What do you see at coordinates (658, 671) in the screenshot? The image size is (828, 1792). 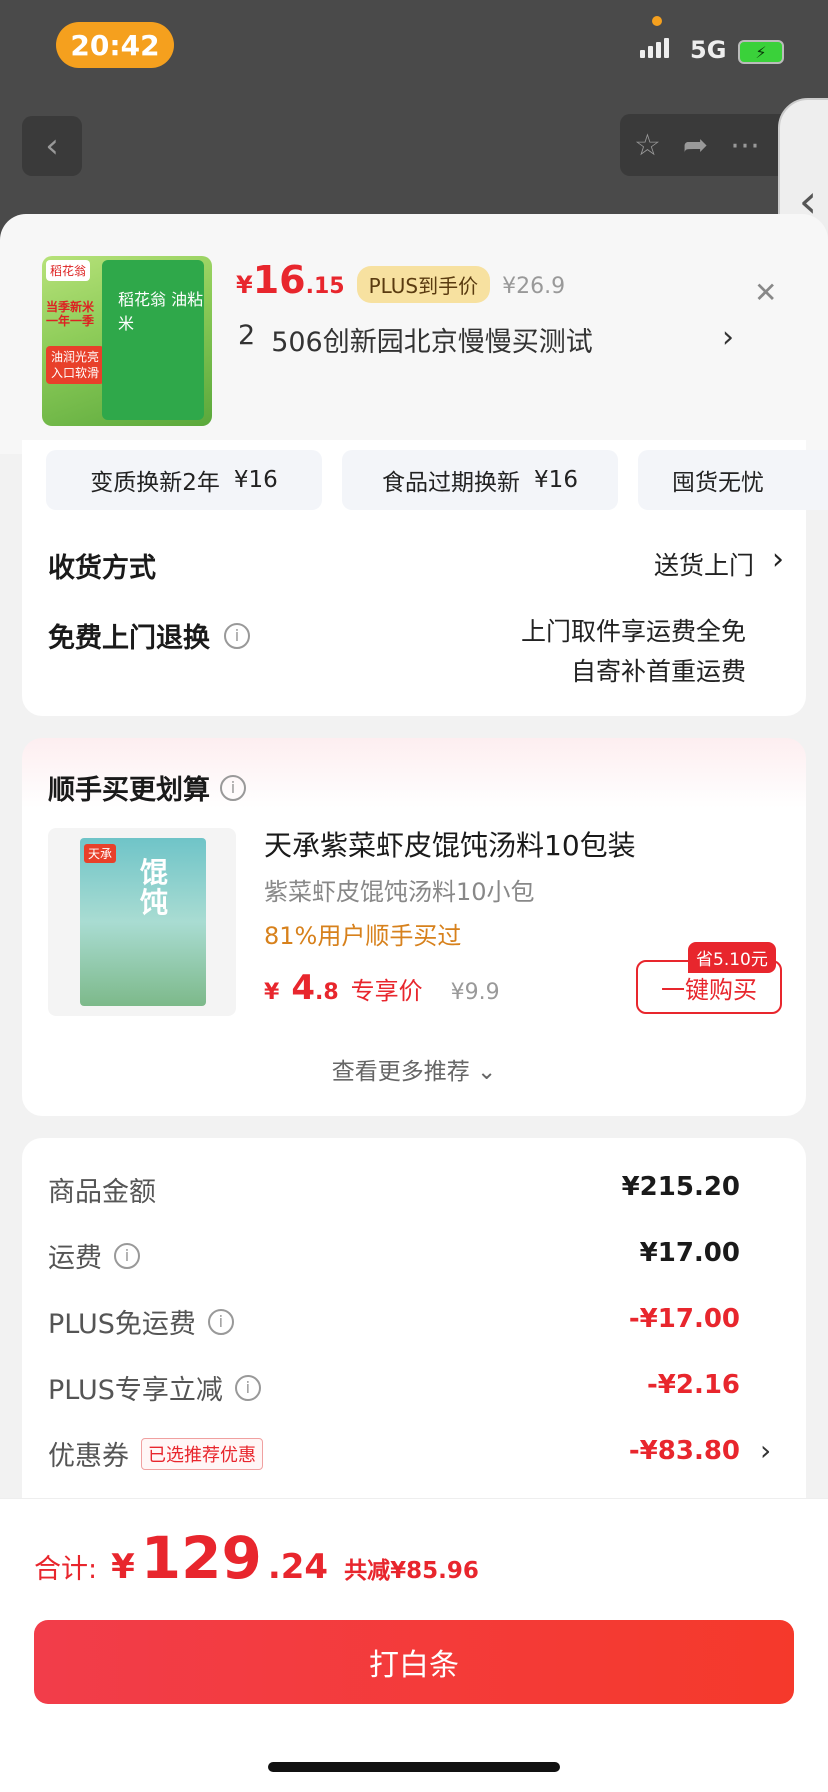 I see `returns-line2: 自寄补首重运费` at bounding box center [658, 671].